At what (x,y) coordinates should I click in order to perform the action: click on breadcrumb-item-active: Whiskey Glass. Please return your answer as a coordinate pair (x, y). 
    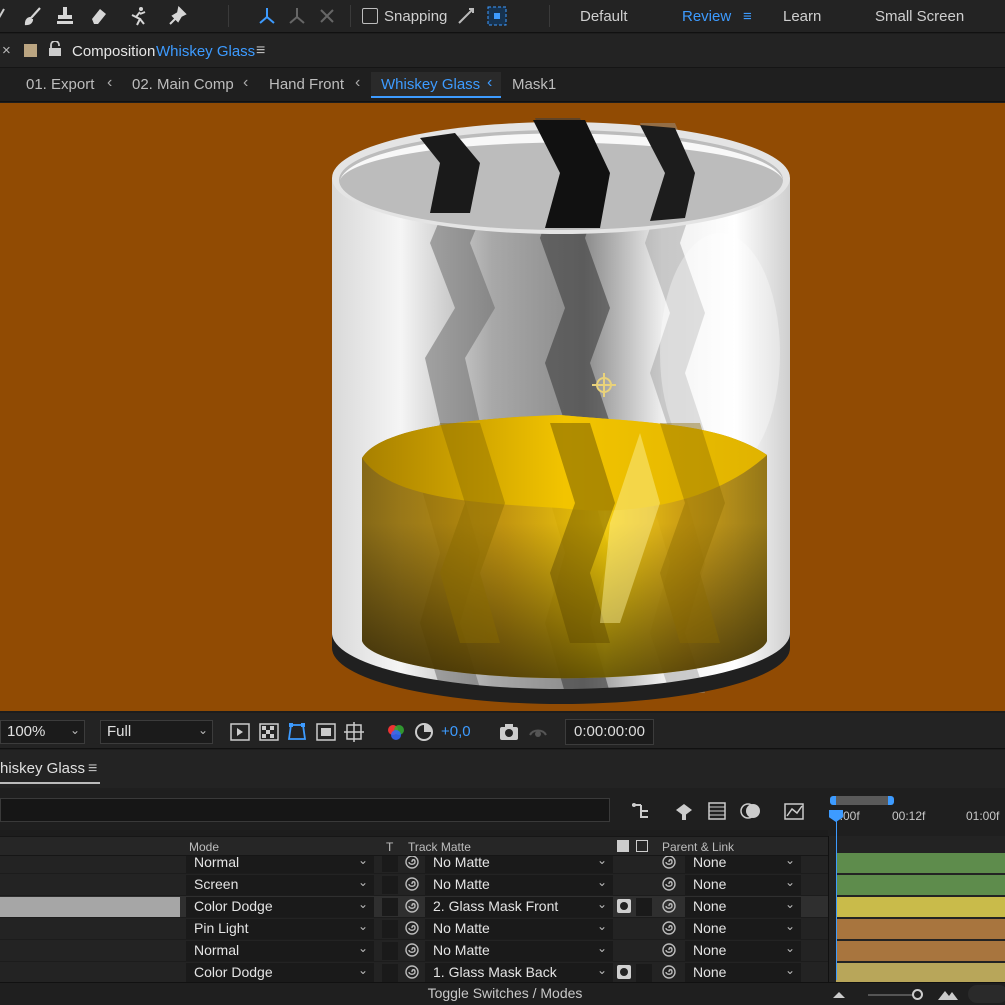
    Looking at the image, I should click on (430, 84).